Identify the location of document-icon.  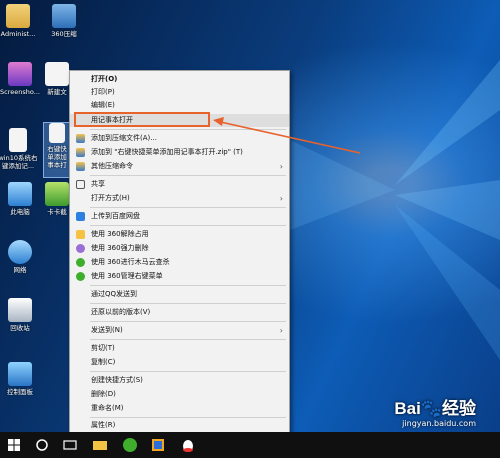
(57, 74).